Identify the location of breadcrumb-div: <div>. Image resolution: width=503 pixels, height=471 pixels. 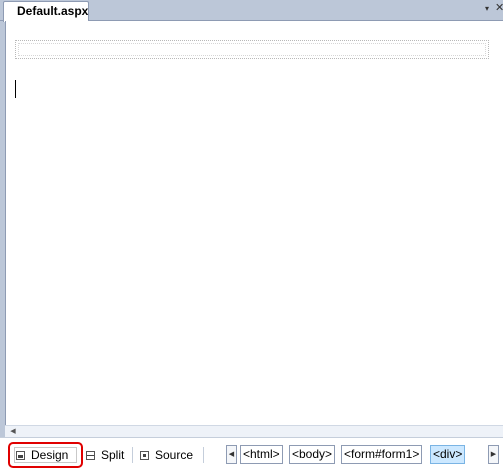
(448, 454).